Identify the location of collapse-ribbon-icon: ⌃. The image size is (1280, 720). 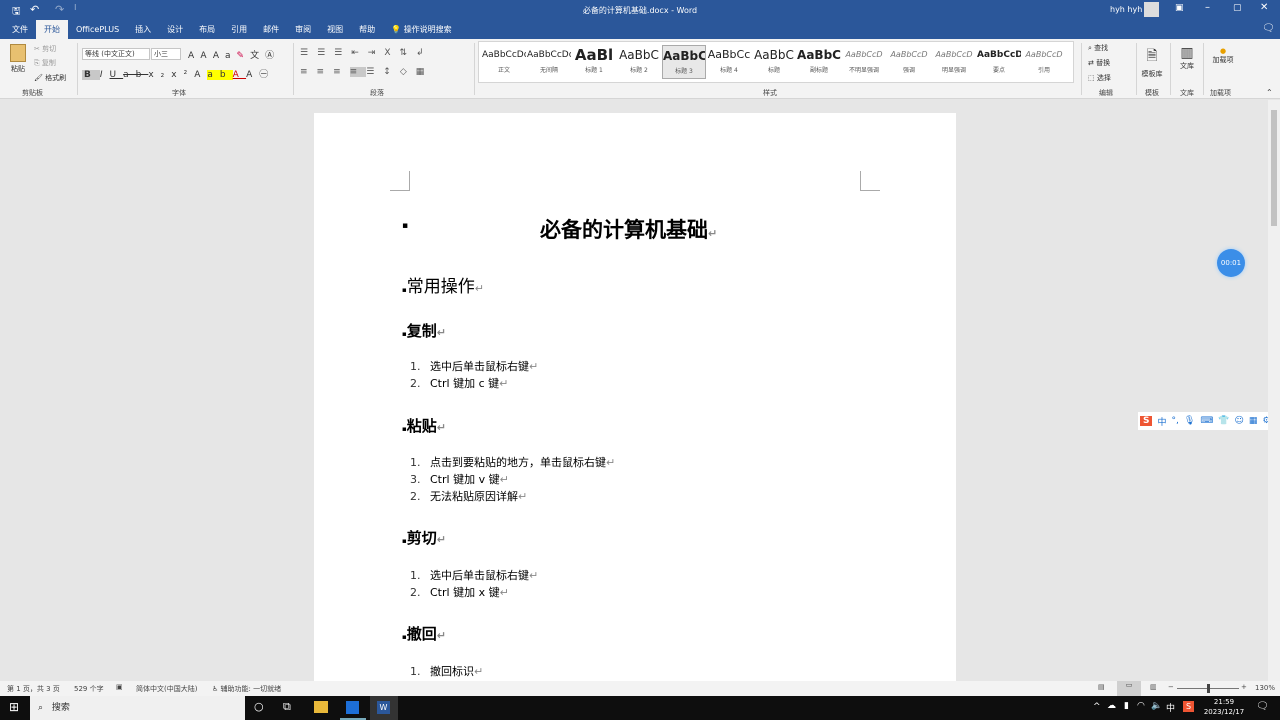
(1269, 92).